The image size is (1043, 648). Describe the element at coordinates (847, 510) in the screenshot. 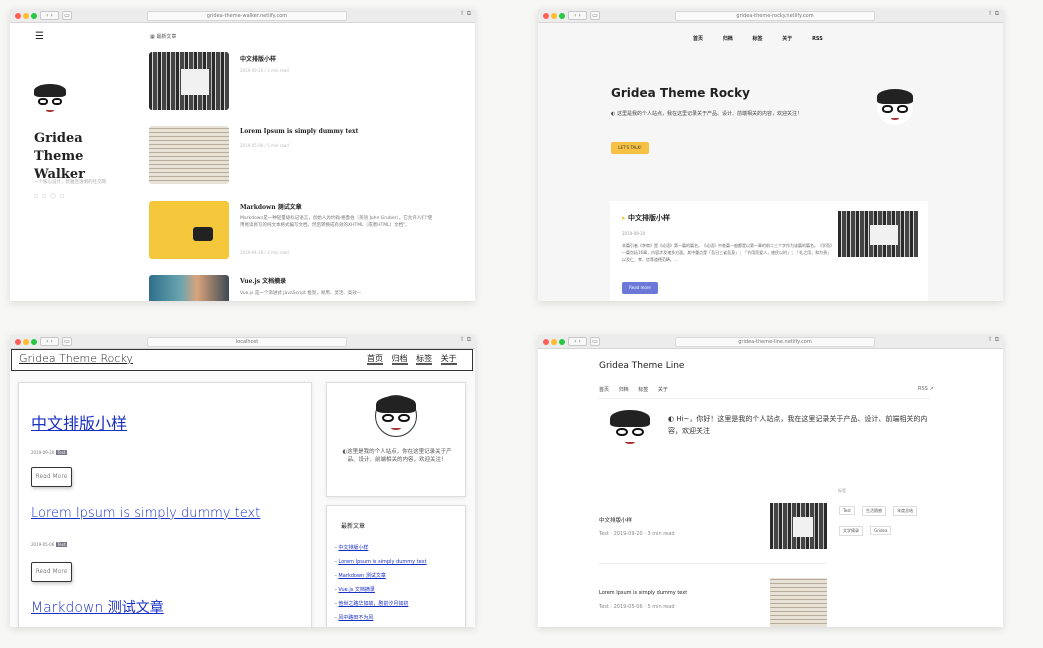

I see `tag-chip: Test` at that location.